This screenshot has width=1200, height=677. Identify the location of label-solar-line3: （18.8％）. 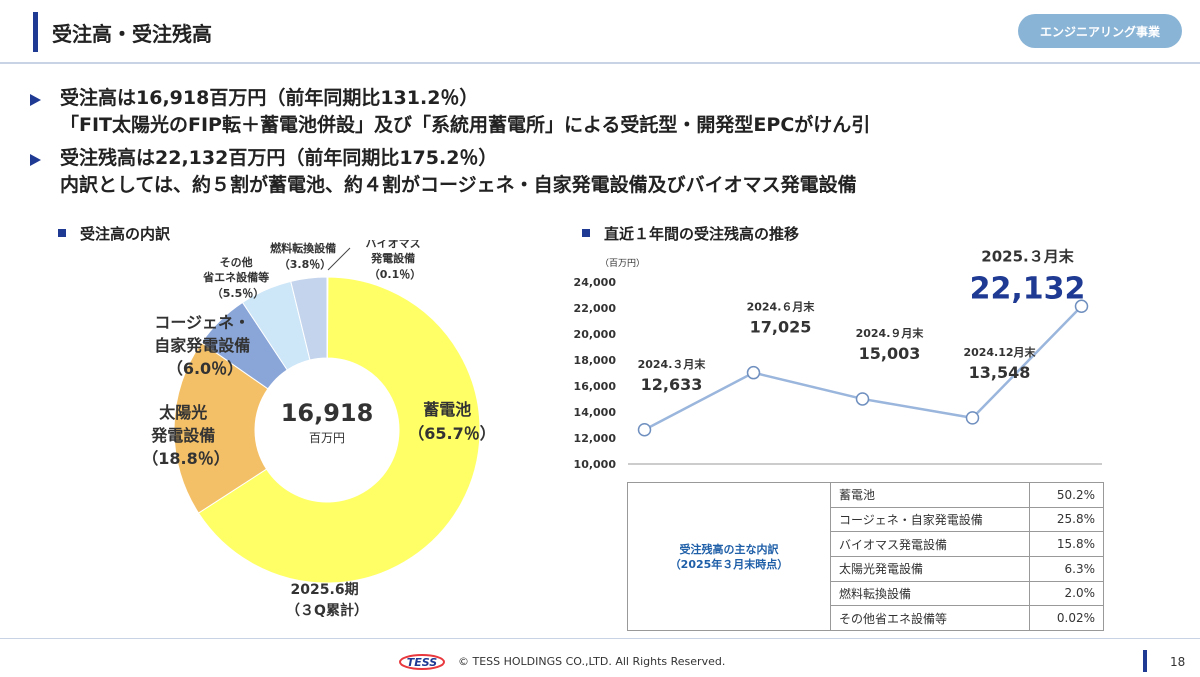
(185, 458).